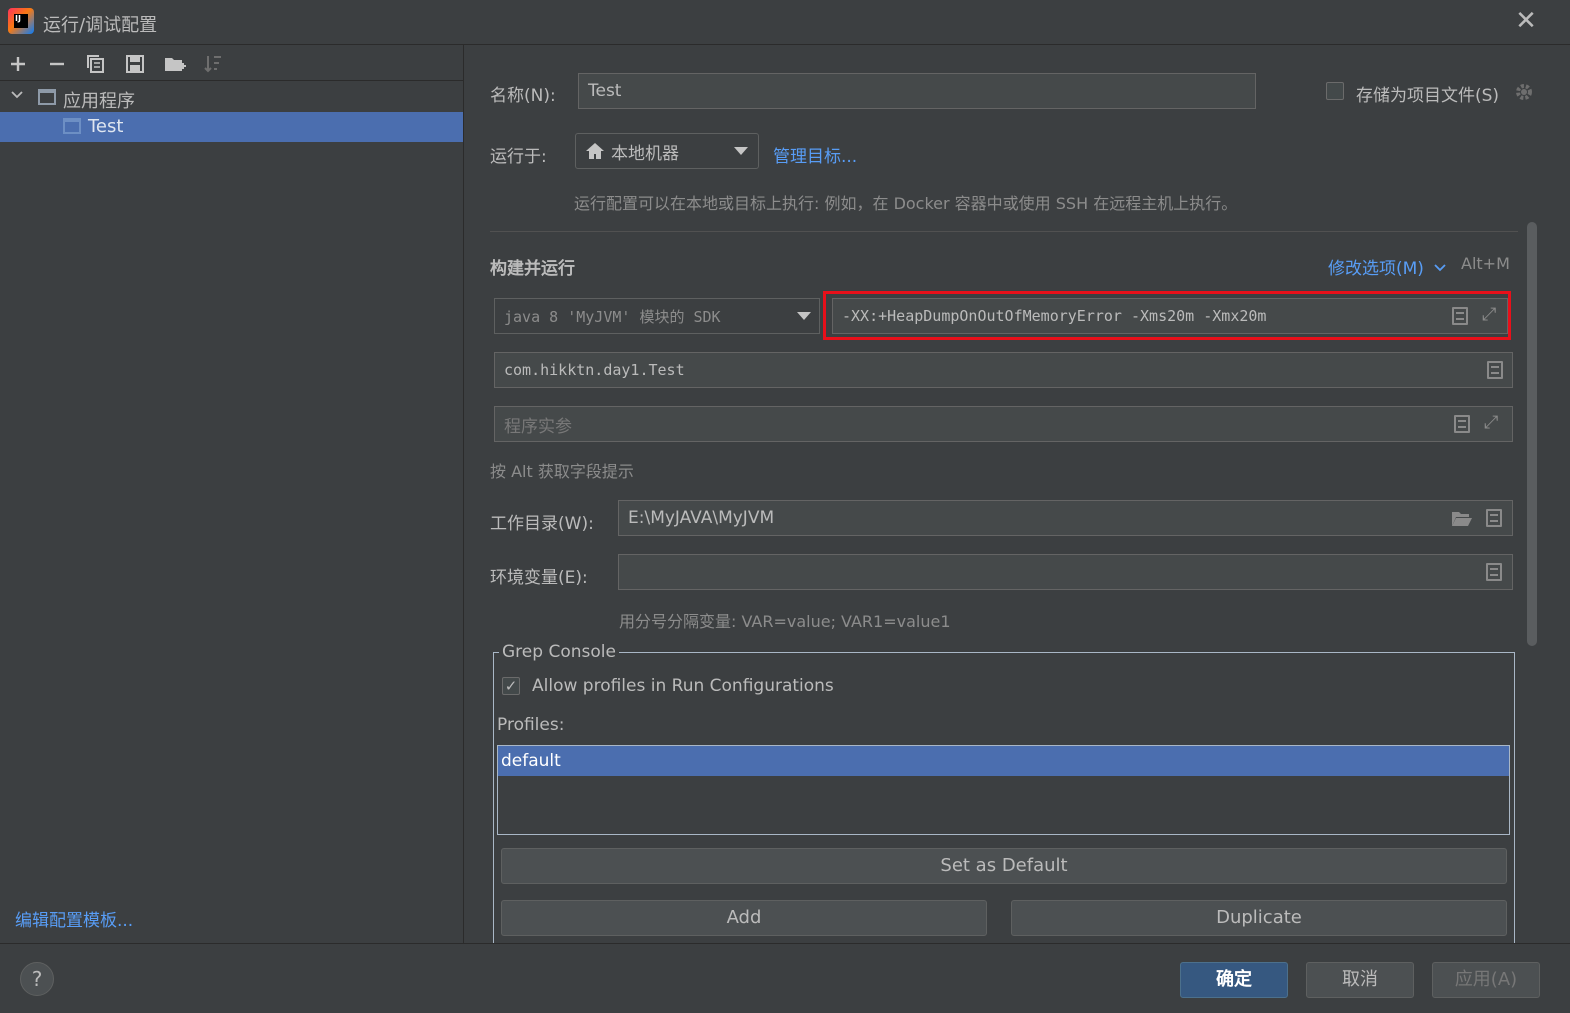 Image resolution: width=1570 pixels, height=1013 pixels. I want to click on modify-options-link: 修改选项(M), so click(1376, 266).